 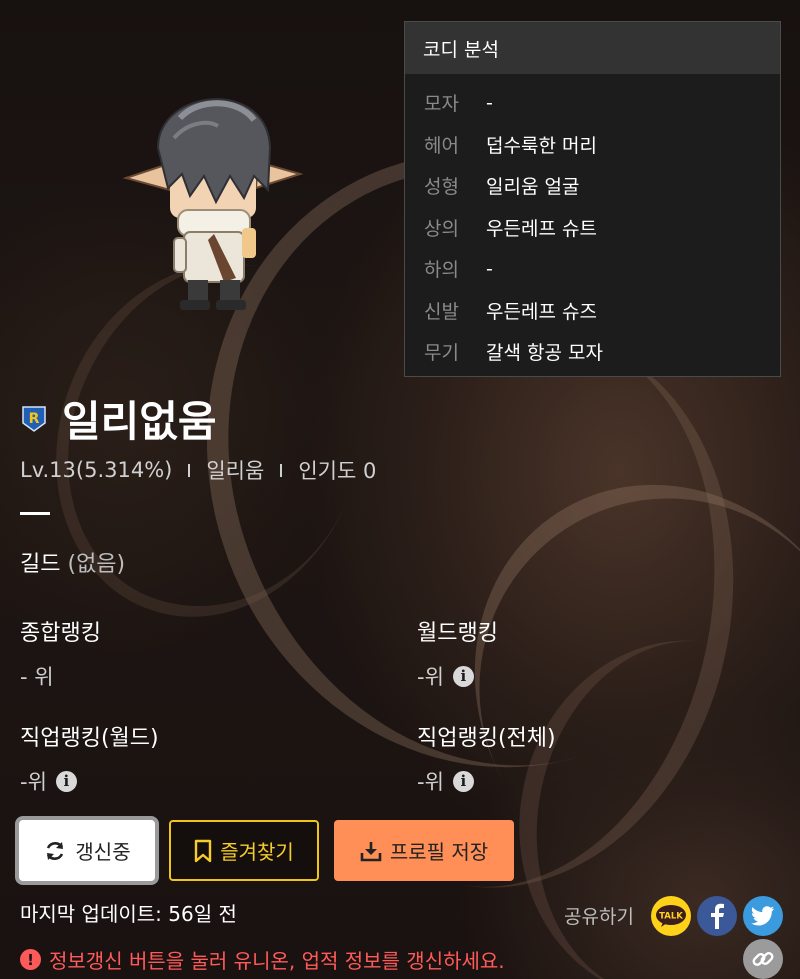 What do you see at coordinates (257, 852) in the screenshot?
I see `favorite-button-label: 즐겨찾기` at bounding box center [257, 852].